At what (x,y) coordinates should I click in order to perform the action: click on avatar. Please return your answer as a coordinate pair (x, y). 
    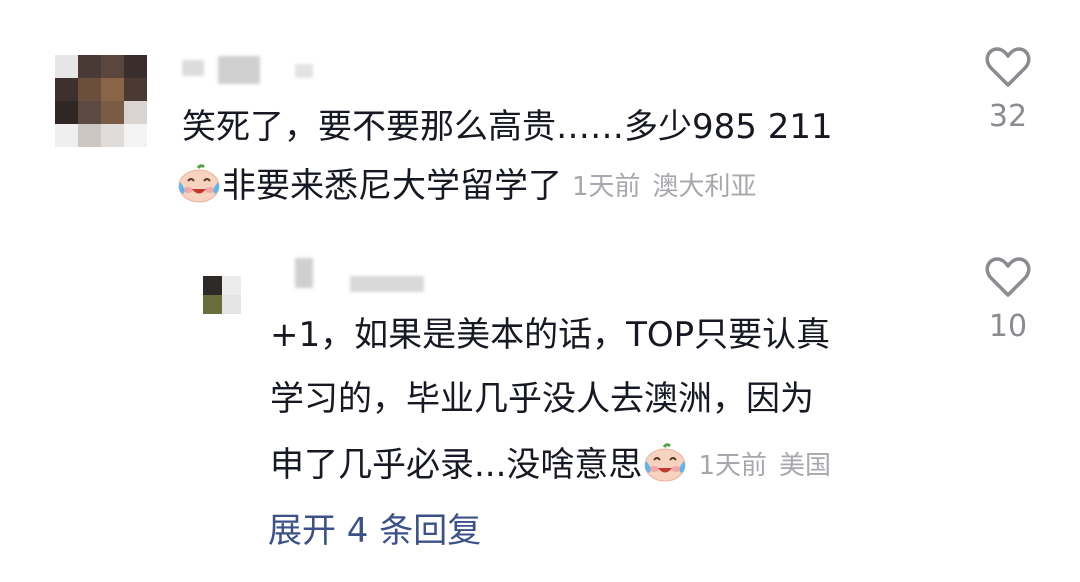
    Looking at the image, I should click on (101, 101).